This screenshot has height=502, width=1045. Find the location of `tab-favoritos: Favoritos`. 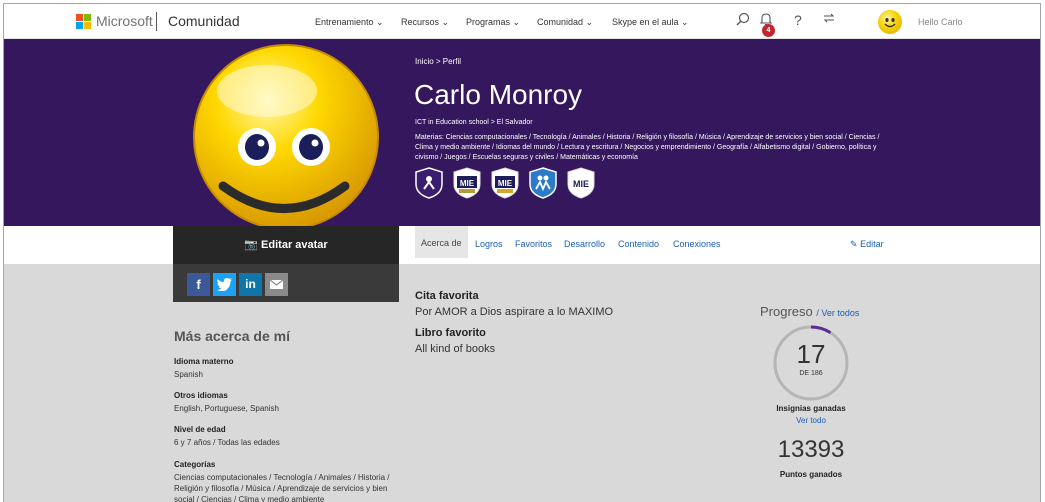

tab-favoritos: Favoritos is located at coordinates (533, 244).